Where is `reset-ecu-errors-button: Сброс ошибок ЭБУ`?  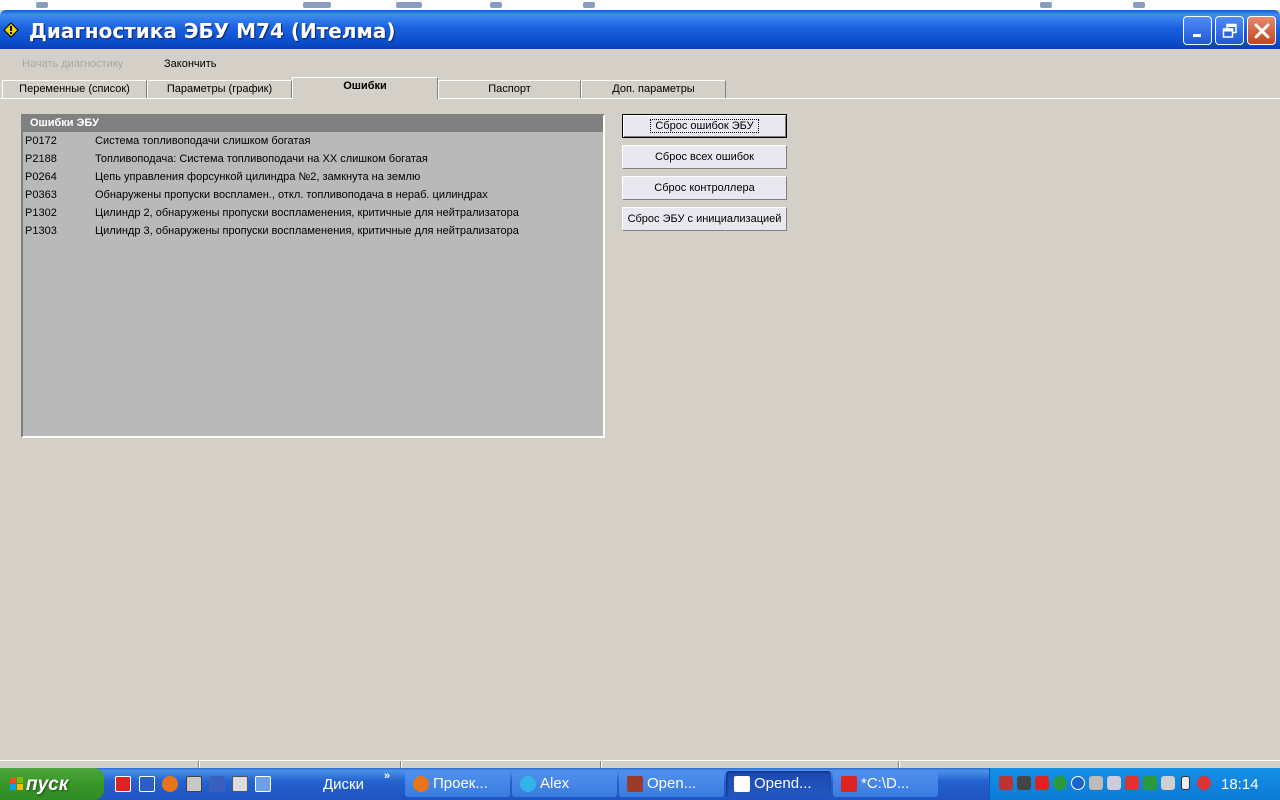 reset-ecu-errors-button: Сброс ошибок ЭБУ is located at coordinates (704, 126).